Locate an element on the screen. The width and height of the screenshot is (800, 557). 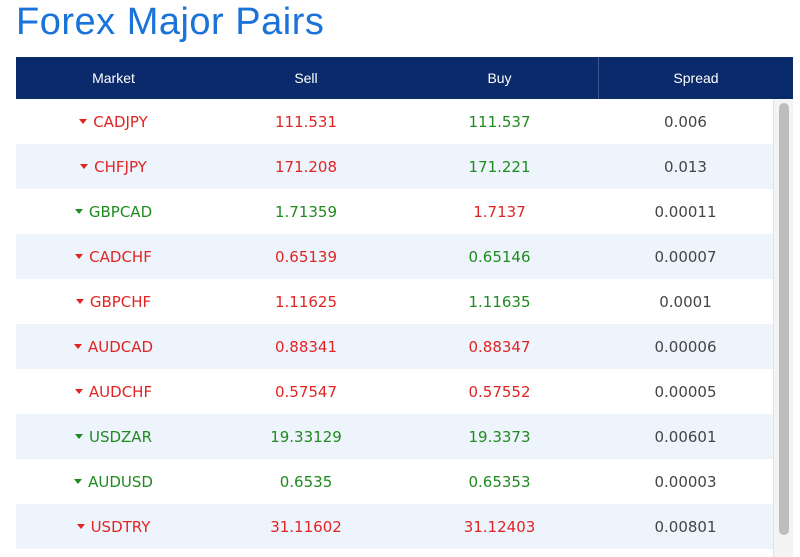
spread-value: 0.00801 is located at coordinates (685, 526).